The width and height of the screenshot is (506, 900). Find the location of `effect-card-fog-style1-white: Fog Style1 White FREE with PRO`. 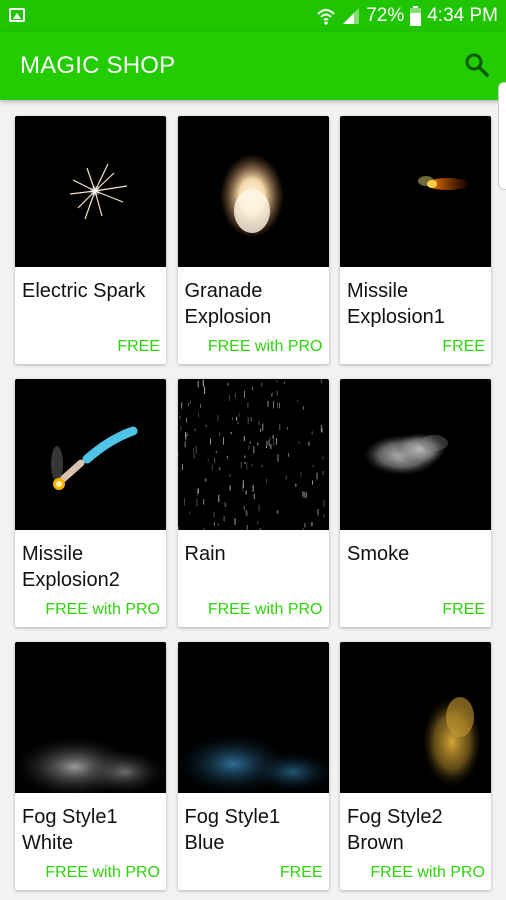

effect-card-fog-style1-white: Fog Style1 White FREE with PRO is located at coordinates (90, 766).